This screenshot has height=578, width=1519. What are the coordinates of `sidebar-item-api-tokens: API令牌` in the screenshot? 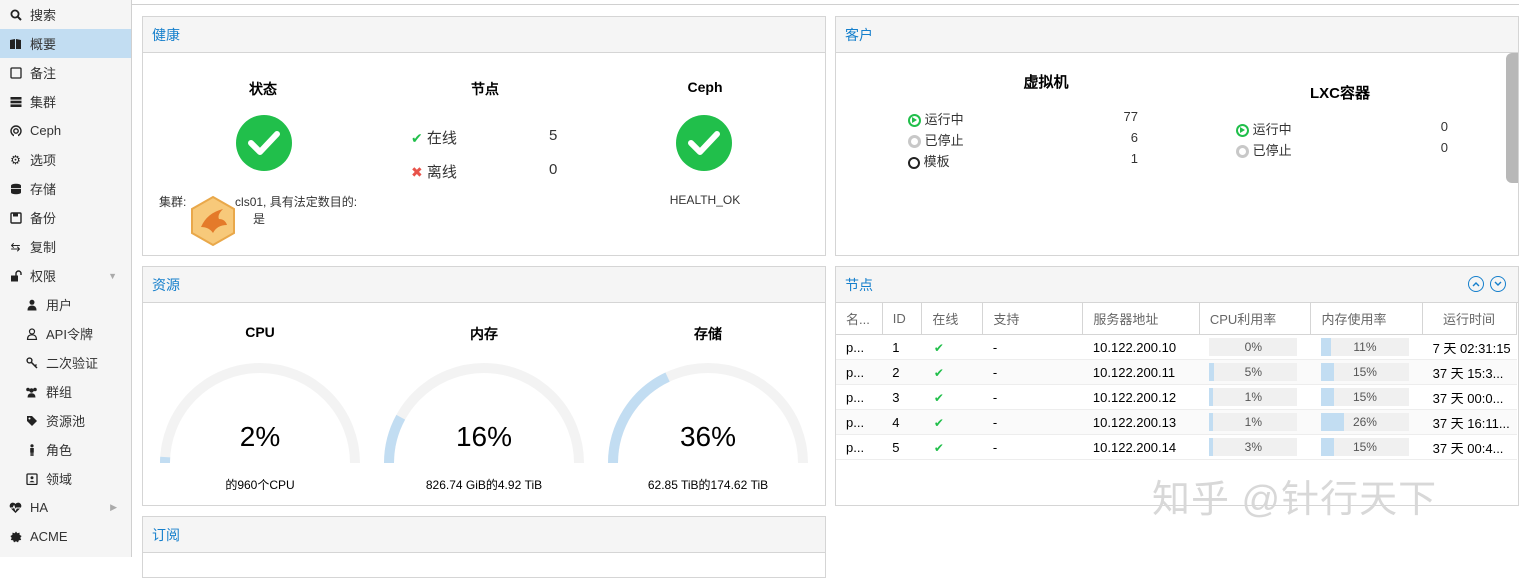 It's located at (65, 333).